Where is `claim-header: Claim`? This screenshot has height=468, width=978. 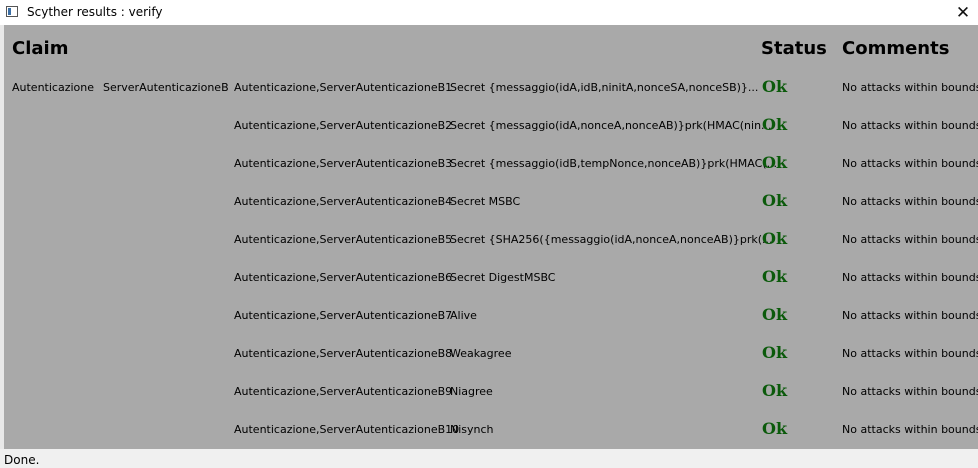 claim-header: Claim is located at coordinates (40, 48).